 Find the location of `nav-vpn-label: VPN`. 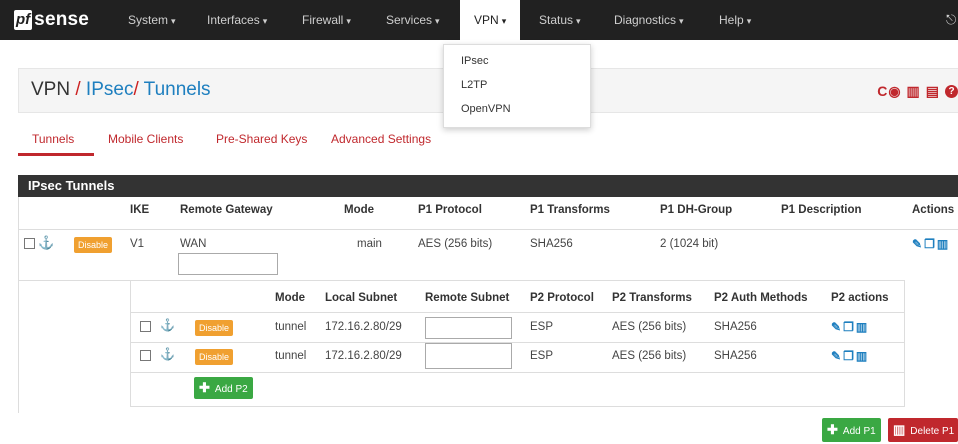

nav-vpn-label: VPN is located at coordinates (486, 20).